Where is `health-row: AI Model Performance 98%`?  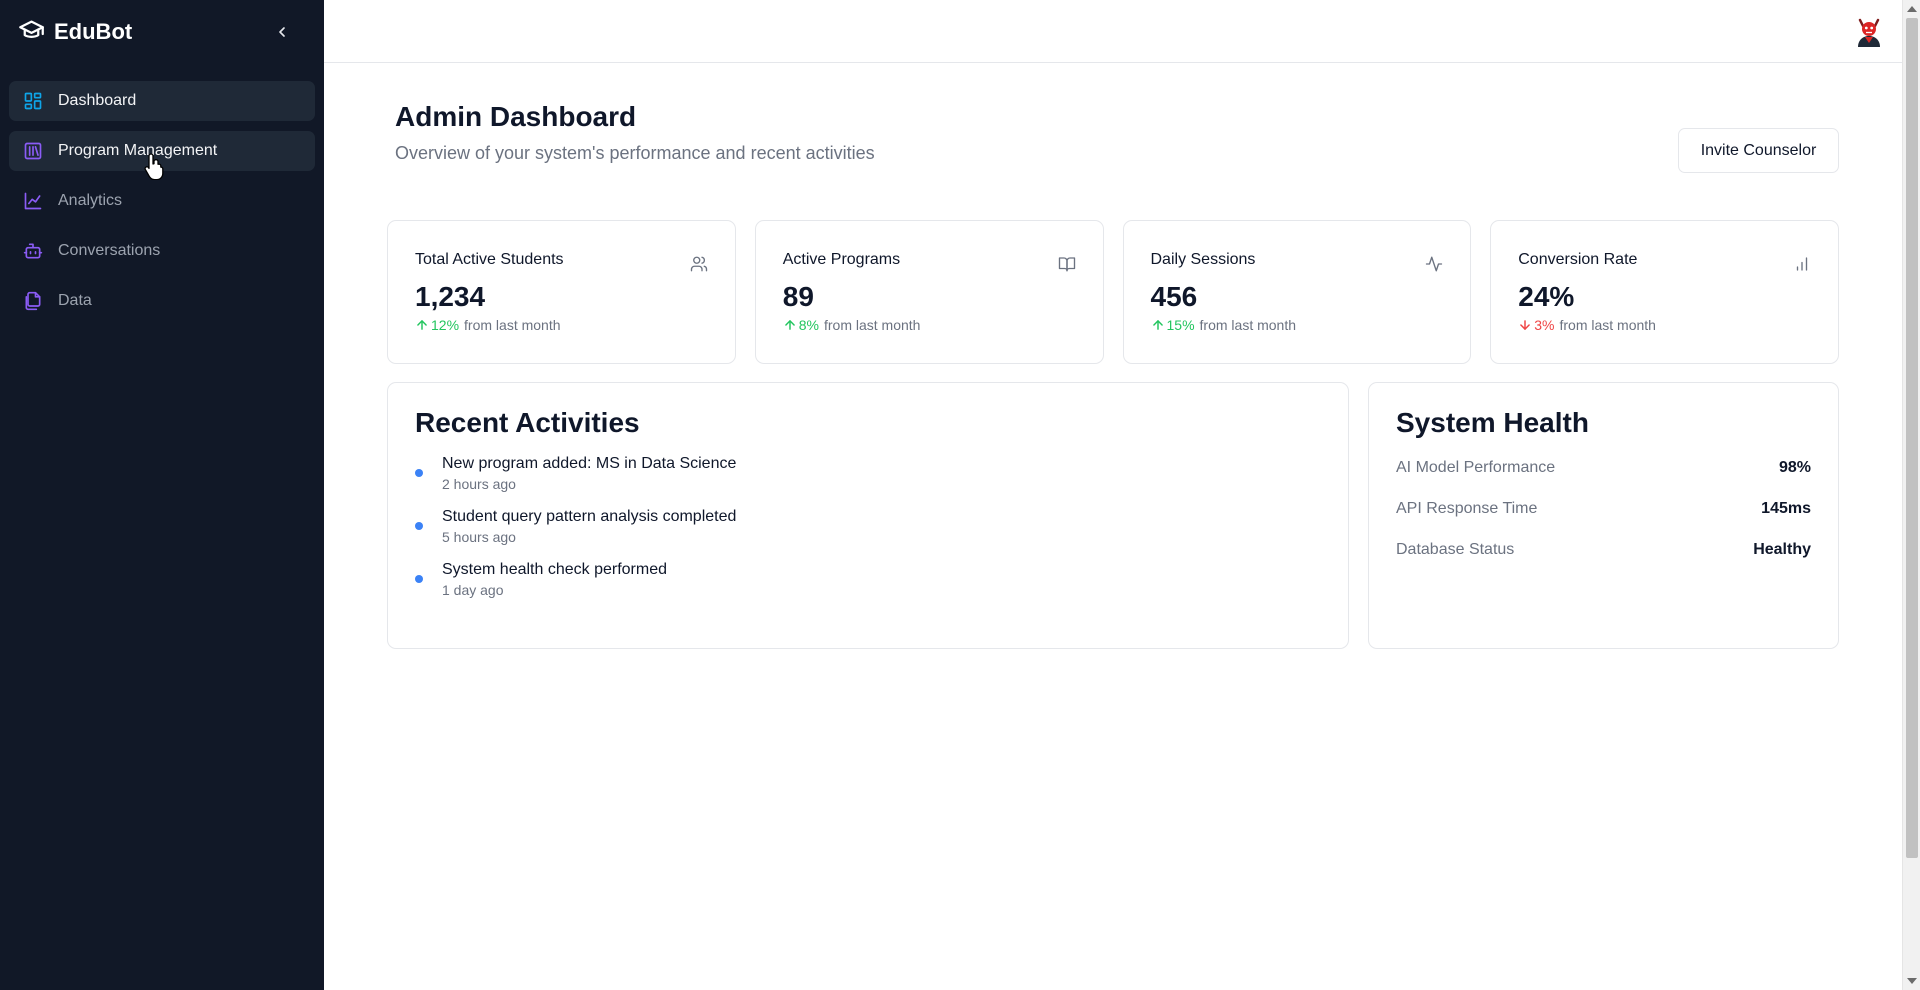 health-row: AI Model Performance 98% is located at coordinates (1603, 479).